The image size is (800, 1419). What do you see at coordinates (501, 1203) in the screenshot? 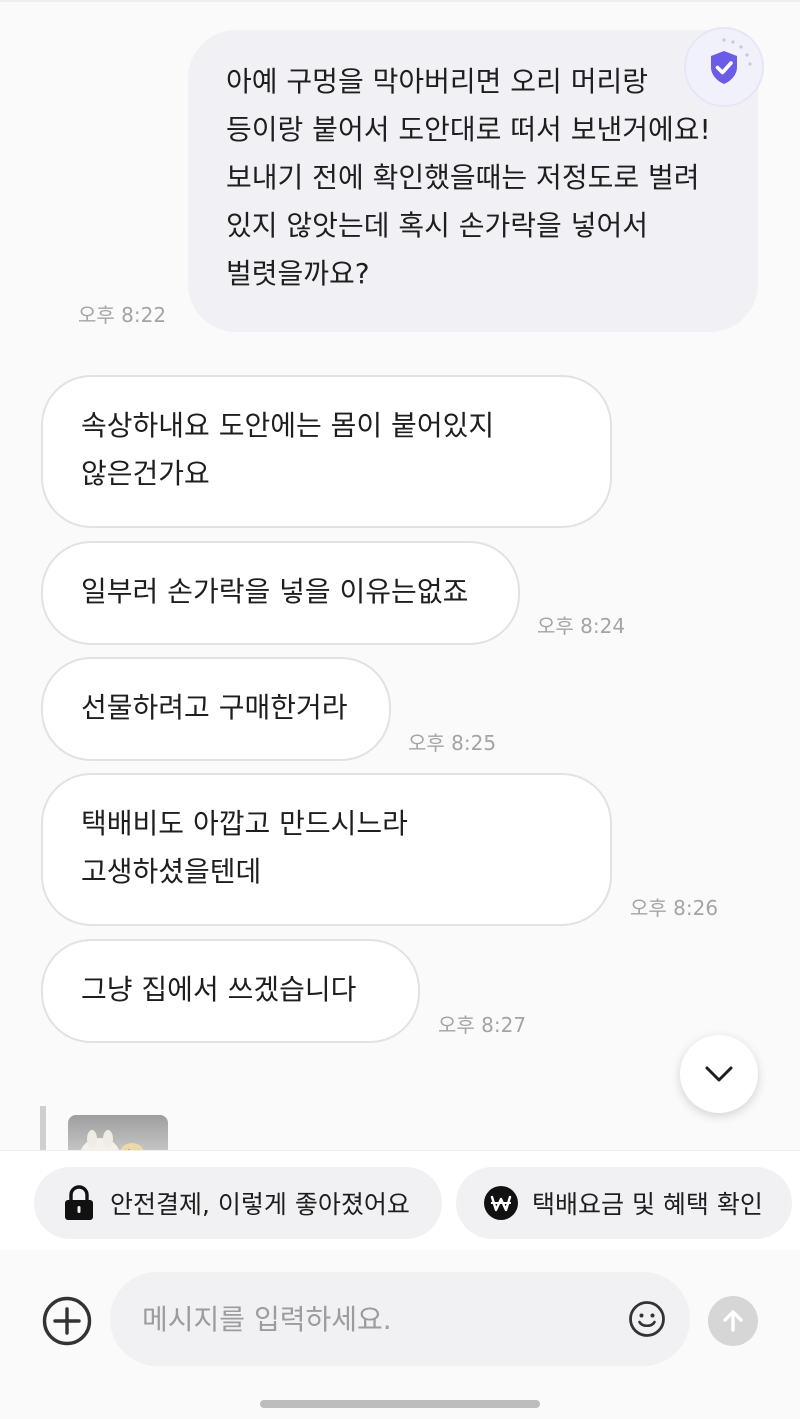
I see `won-icon` at bounding box center [501, 1203].